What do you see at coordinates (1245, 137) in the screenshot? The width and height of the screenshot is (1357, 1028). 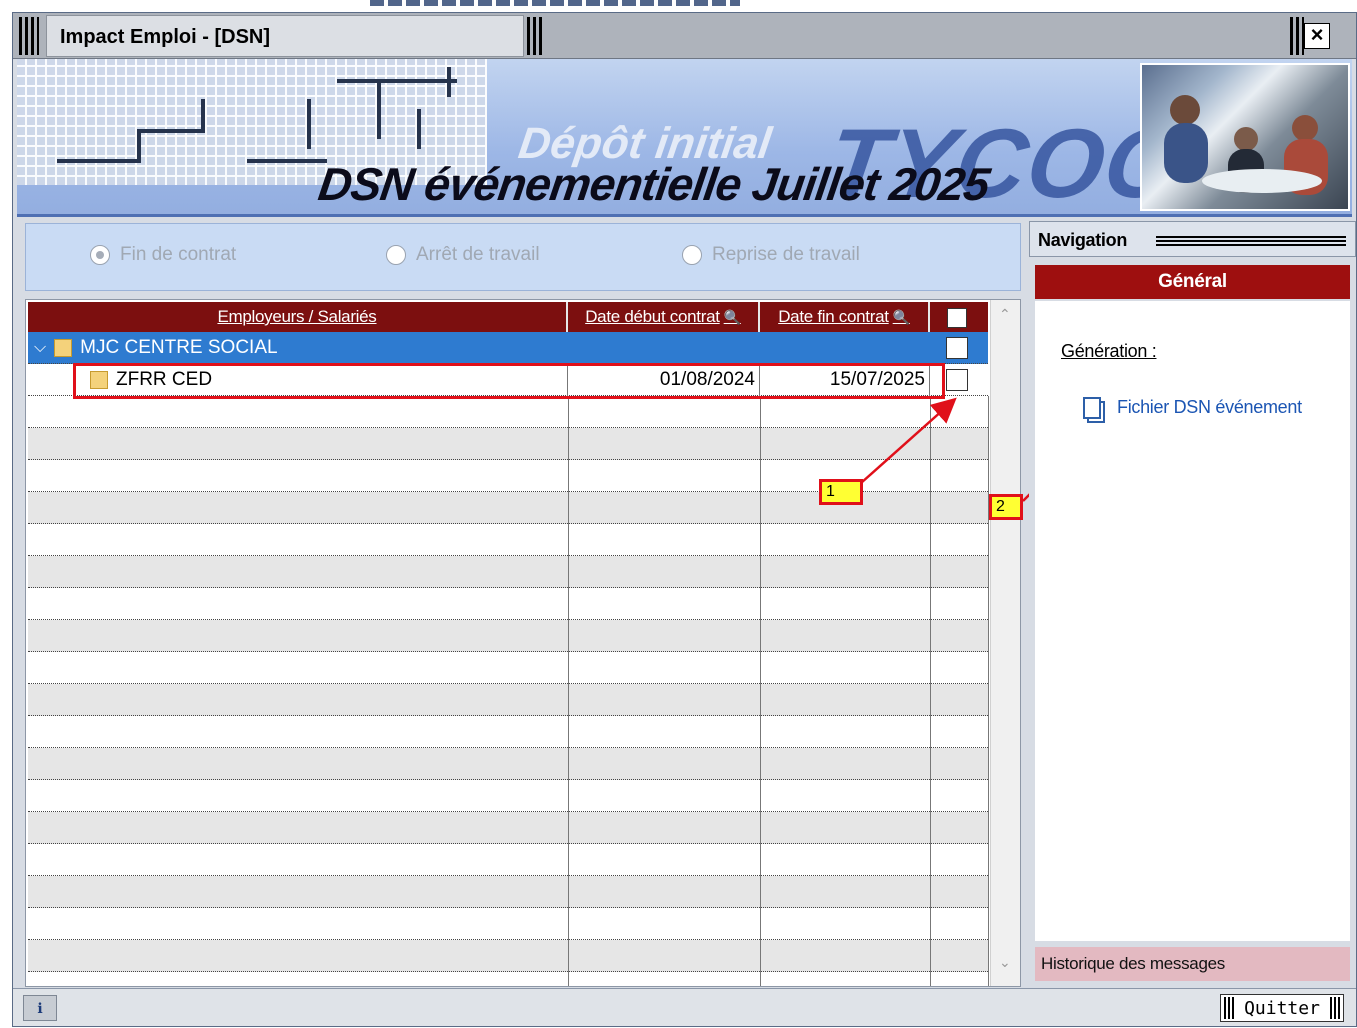 I see `meeting-photo` at bounding box center [1245, 137].